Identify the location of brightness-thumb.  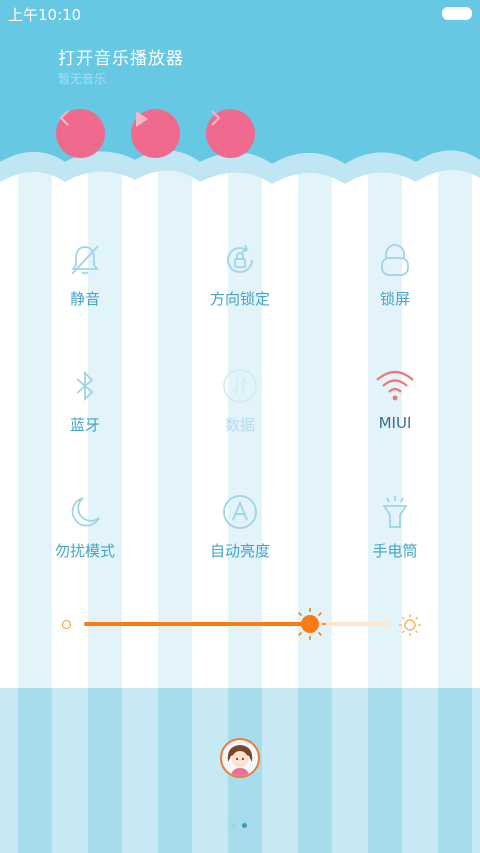
(310, 624).